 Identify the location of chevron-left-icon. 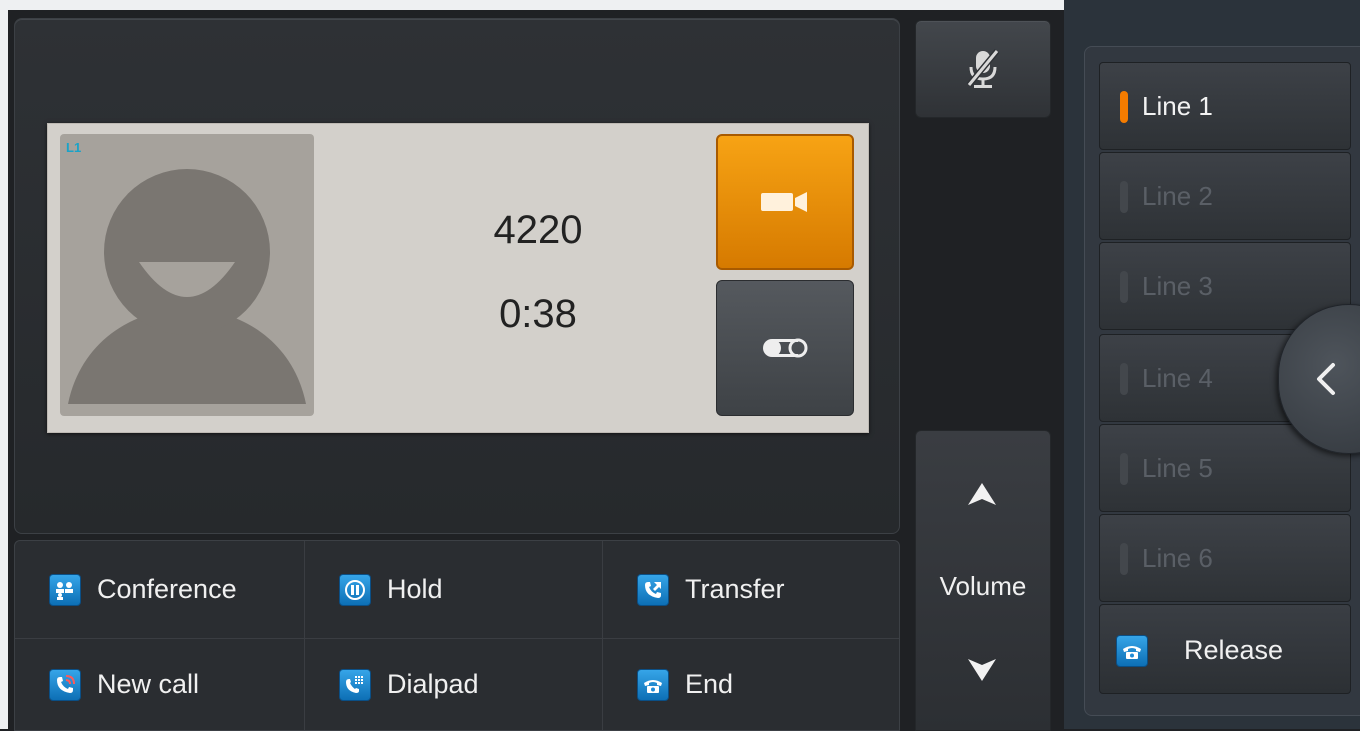
(1326, 379).